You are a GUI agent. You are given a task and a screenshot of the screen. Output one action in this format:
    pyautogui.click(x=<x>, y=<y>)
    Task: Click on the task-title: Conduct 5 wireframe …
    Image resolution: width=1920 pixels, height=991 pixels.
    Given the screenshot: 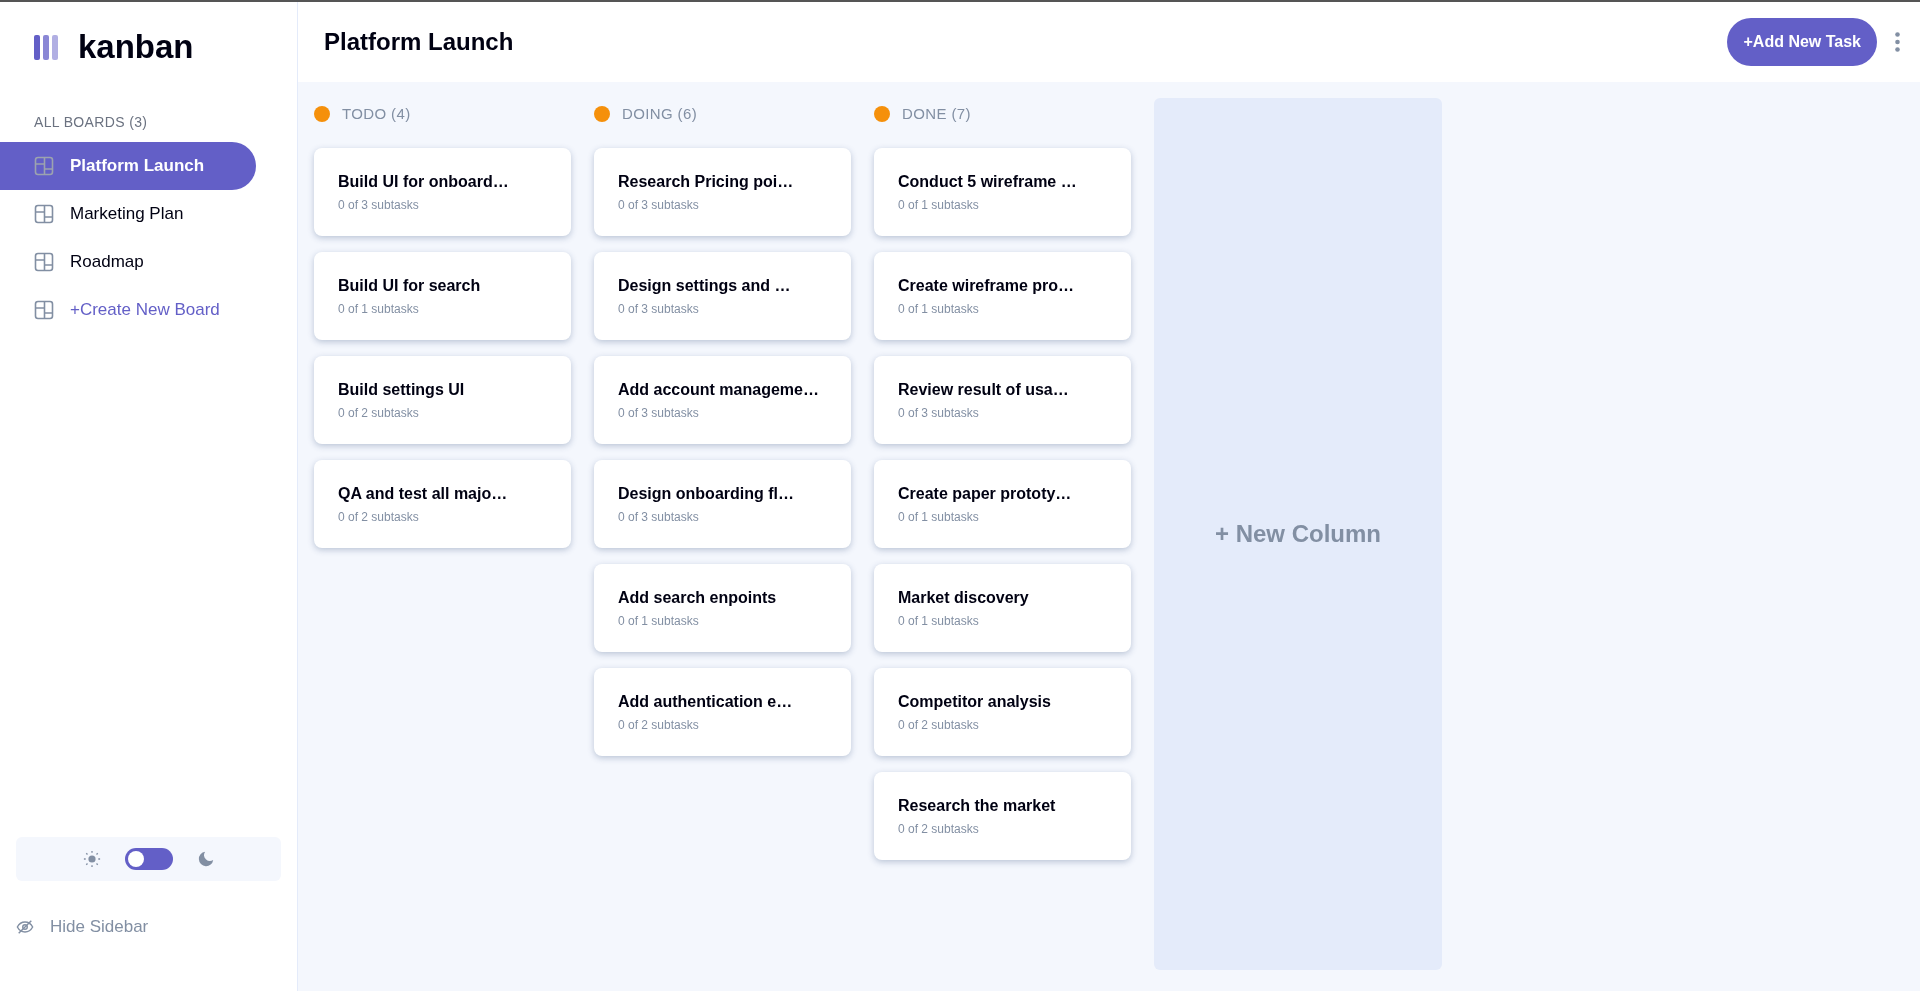 What is the action you would take?
    pyautogui.click(x=988, y=182)
    